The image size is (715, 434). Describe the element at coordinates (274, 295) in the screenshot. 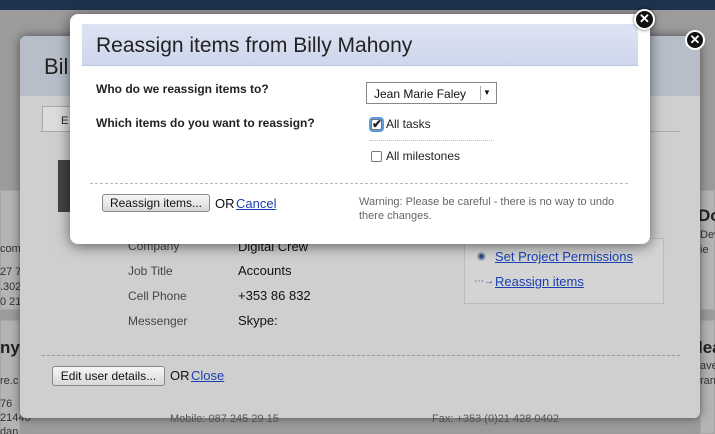

I see `field-value-cell-phone: +353 86 832` at that location.